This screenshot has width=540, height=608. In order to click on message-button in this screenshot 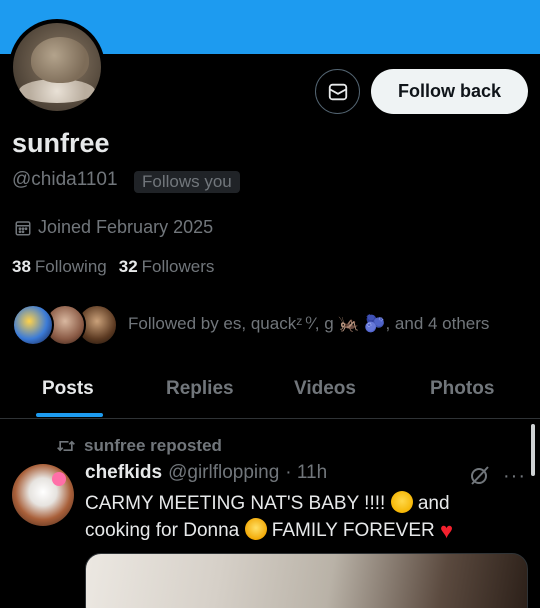, I will do `click(337, 91)`.